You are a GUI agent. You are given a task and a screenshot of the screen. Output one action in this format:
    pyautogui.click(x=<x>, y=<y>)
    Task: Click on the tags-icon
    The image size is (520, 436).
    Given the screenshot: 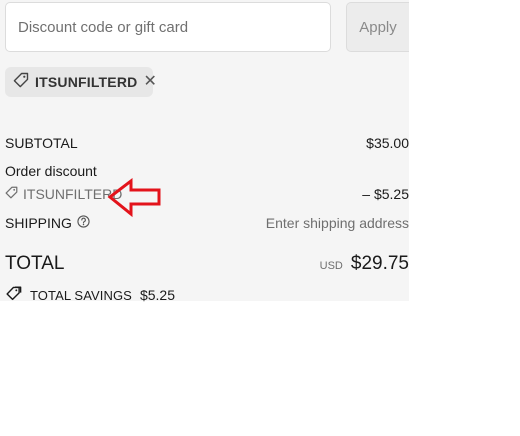 What is the action you would take?
    pyautogui.click(x=13, y=295)
    